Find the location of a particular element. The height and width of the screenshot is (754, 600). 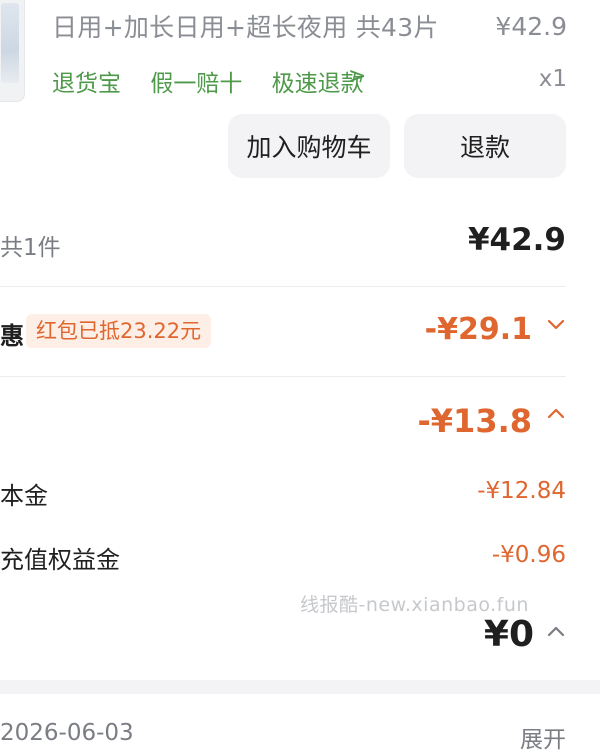

order-date: 2026-06-03 is located at coordinates (67, 733).